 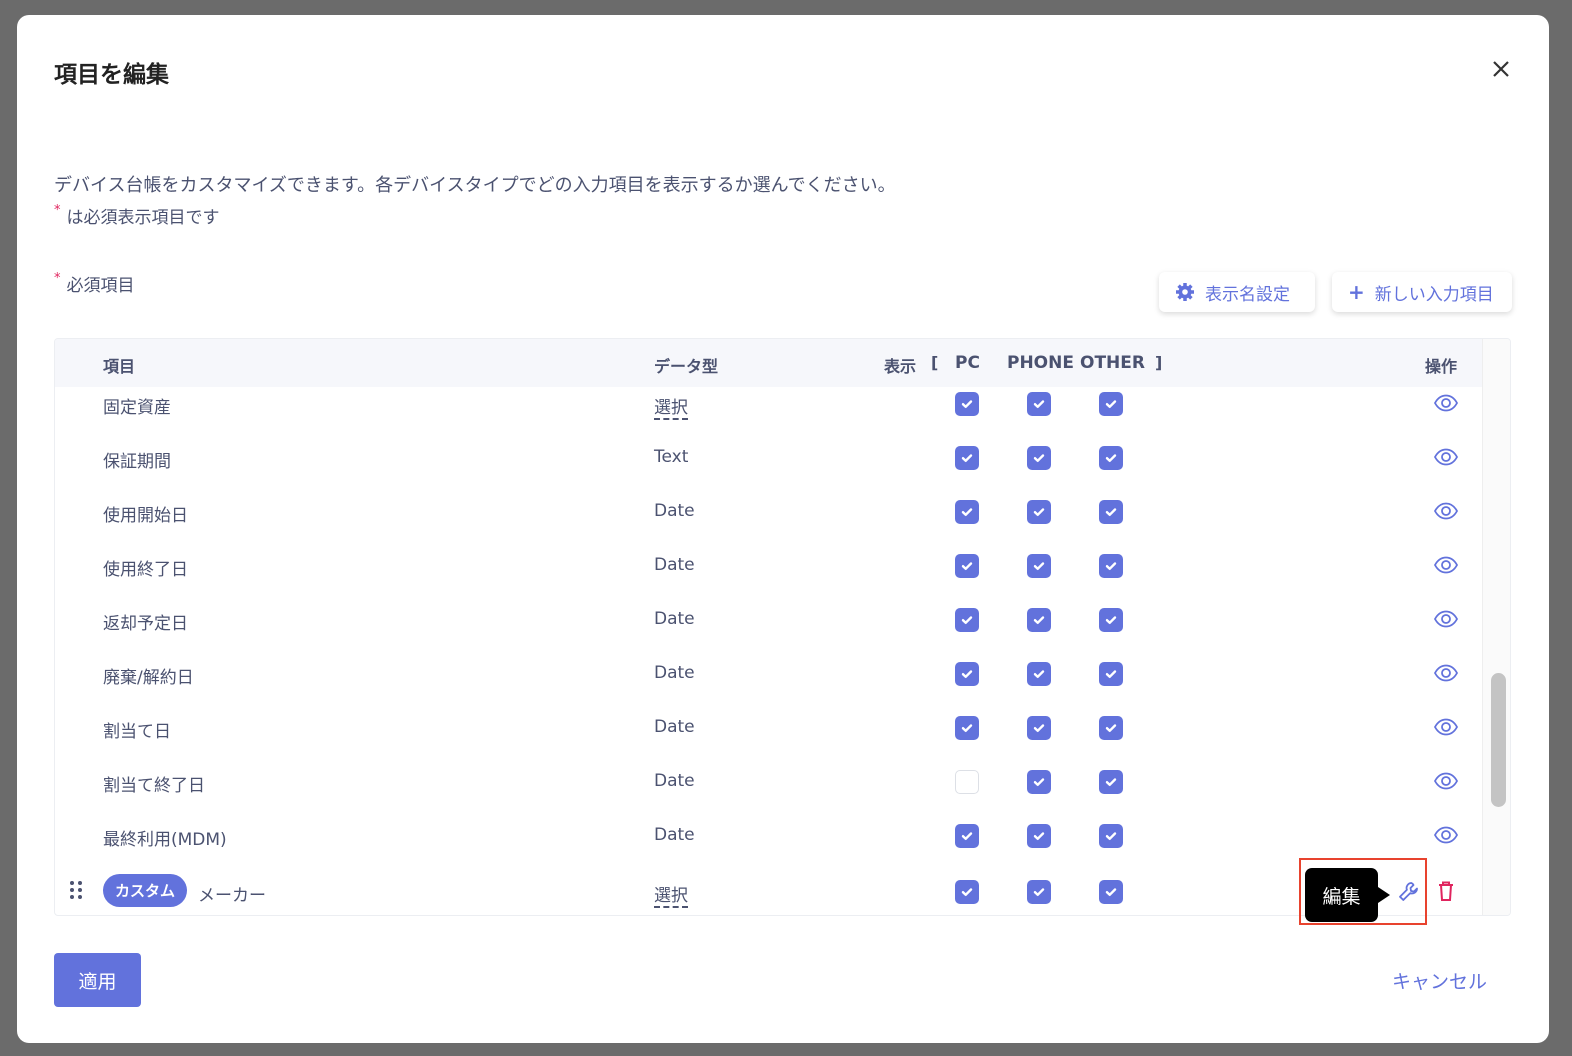 I want to click on dialog-title: 項目を編集, so click(x=111, y=75).